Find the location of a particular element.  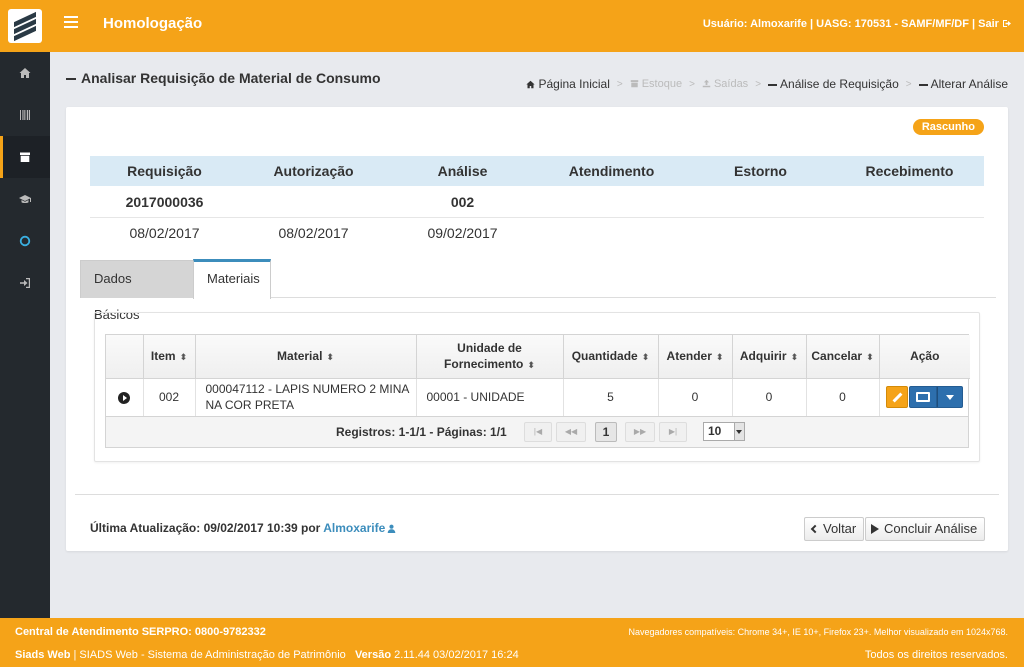

workflow-header: Requisição is located at coordinates (164, 171).